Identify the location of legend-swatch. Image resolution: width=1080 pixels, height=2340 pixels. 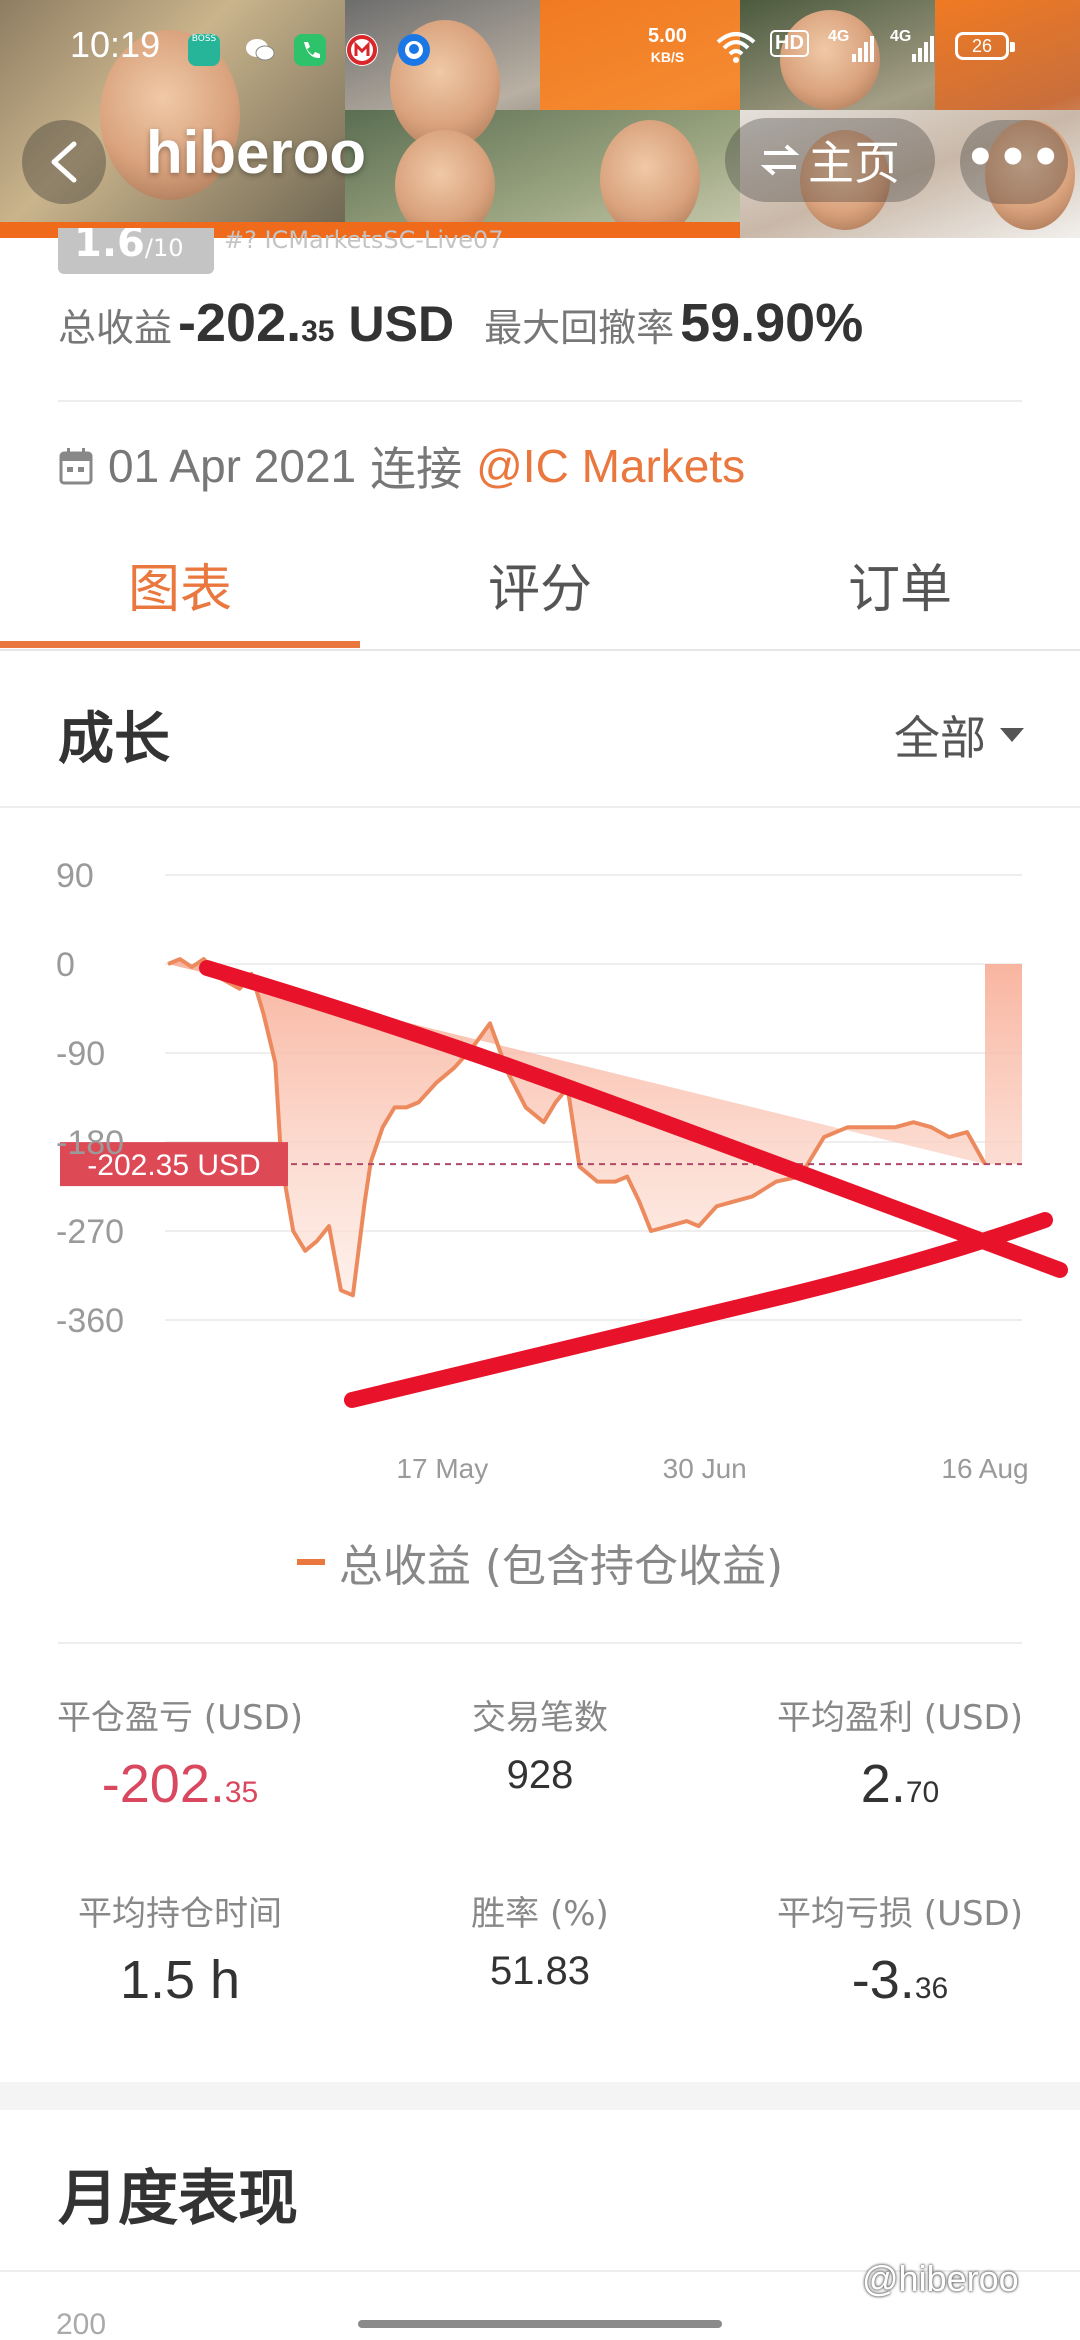
(310, 1562).